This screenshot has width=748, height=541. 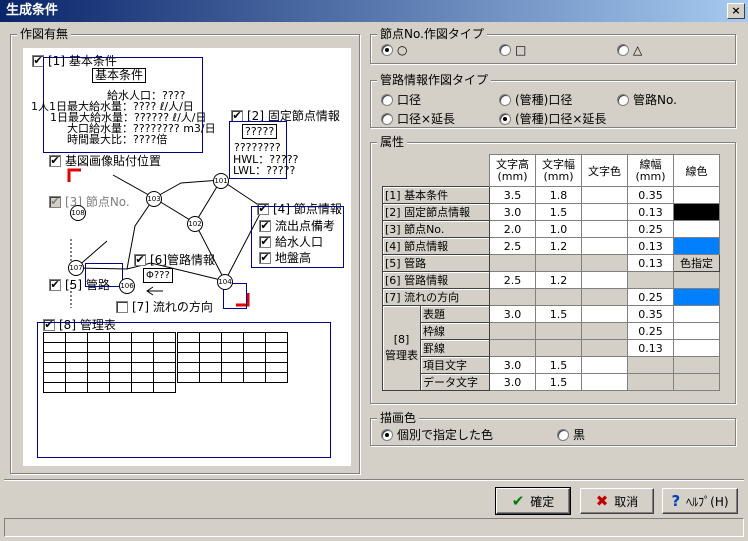 What do you see at coordinates (174, 259) in the screenshot?
I see `pipe-info-check: ✔ [6]管路情報` at bounding box center [174, 259].